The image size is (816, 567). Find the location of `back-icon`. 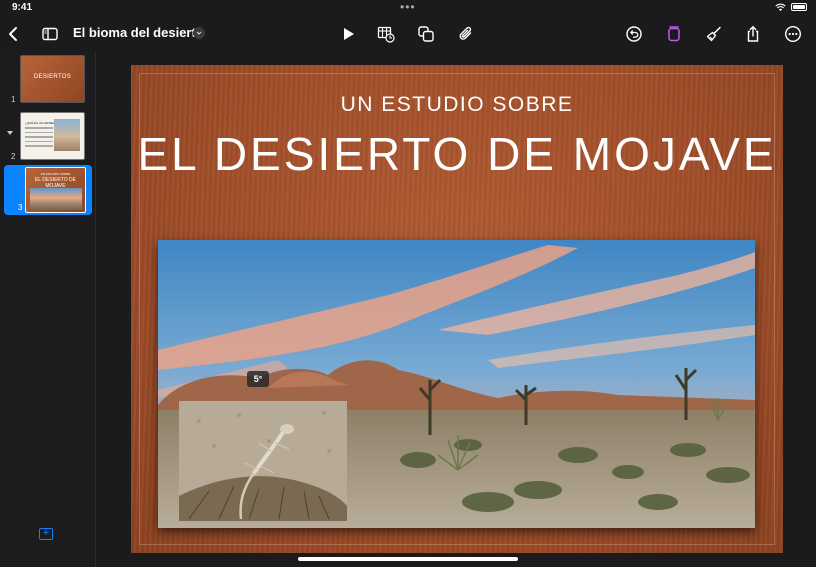

back-icon is located at coordinates (14, 34).